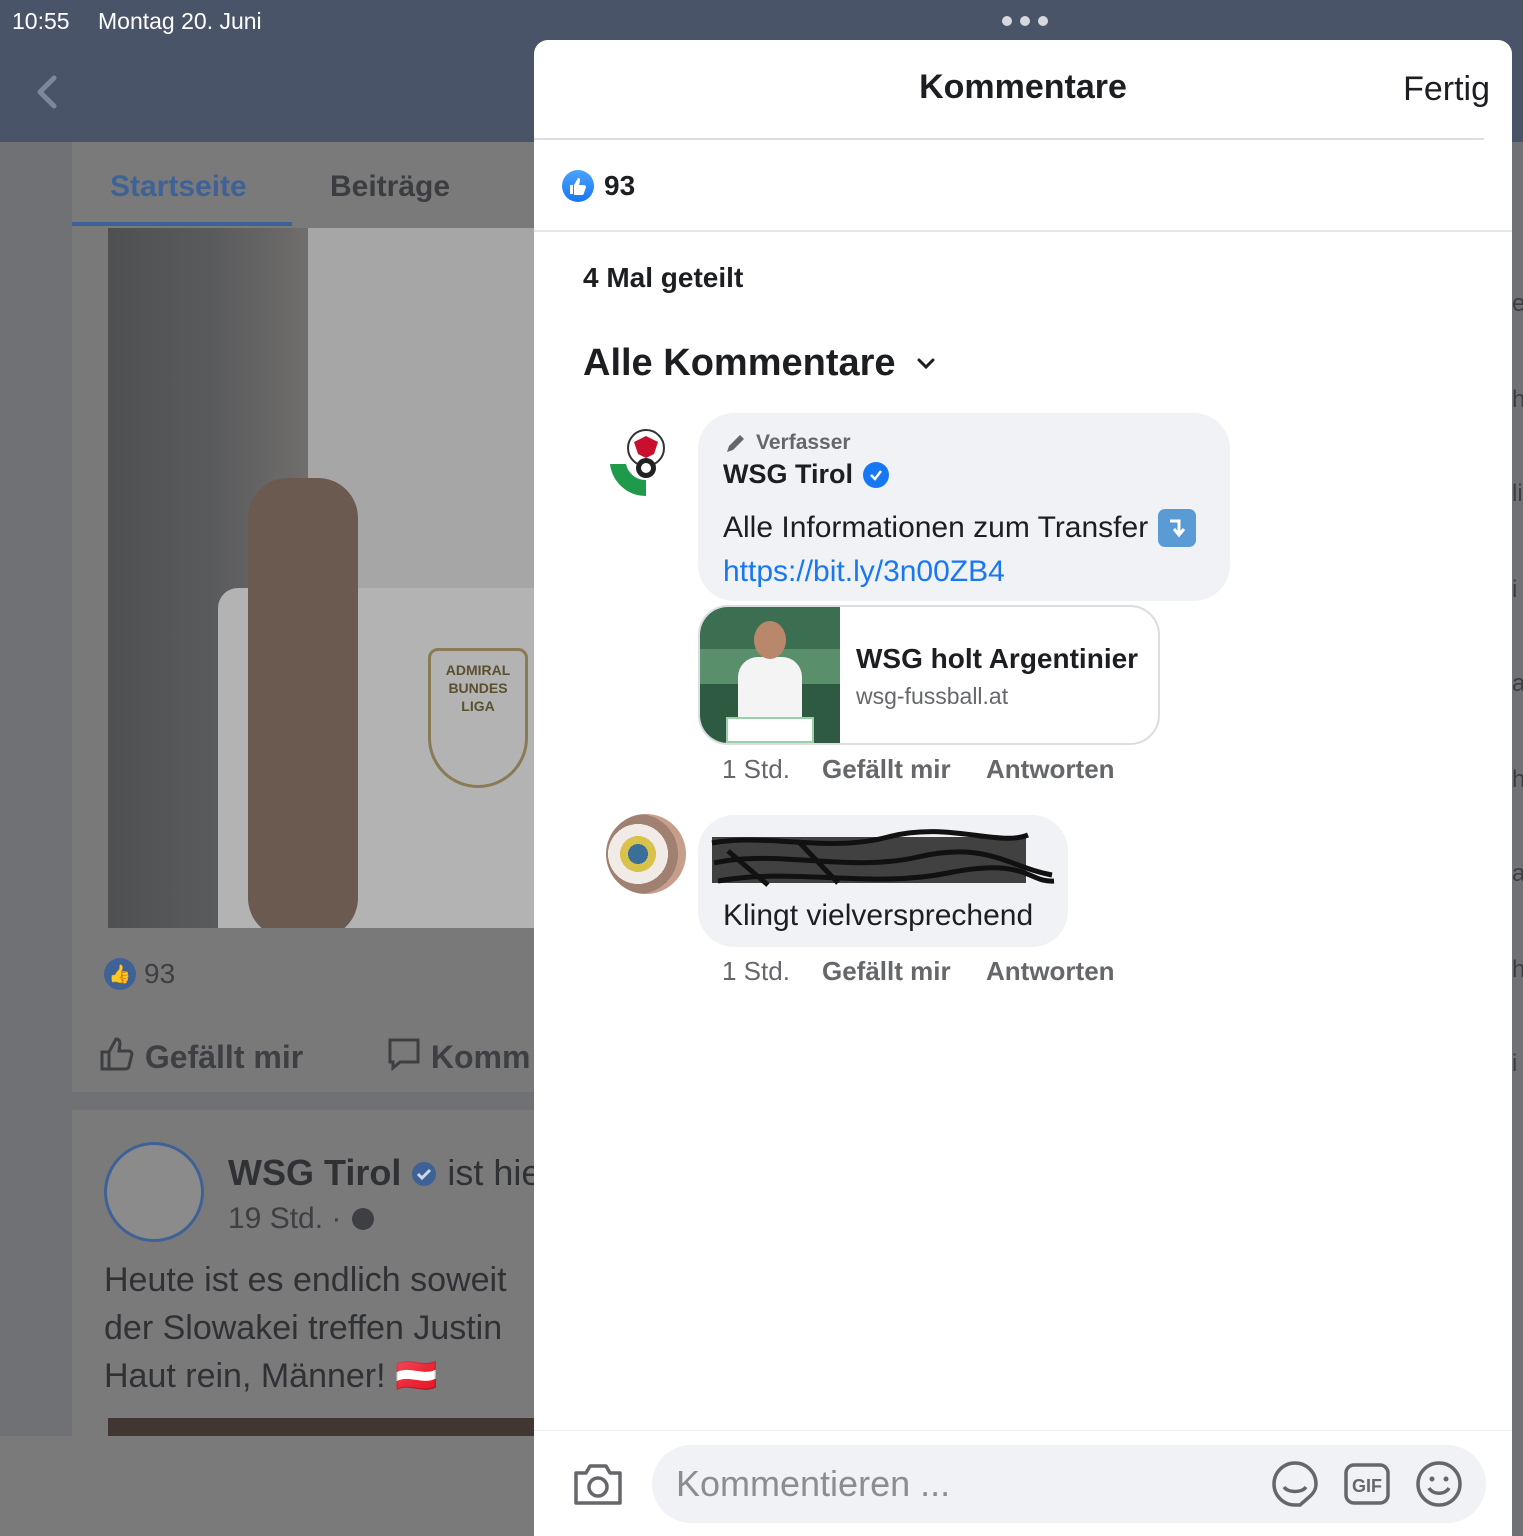  I want to click on link-preview-domain: wsg-fussball.at, so click(932, 696).